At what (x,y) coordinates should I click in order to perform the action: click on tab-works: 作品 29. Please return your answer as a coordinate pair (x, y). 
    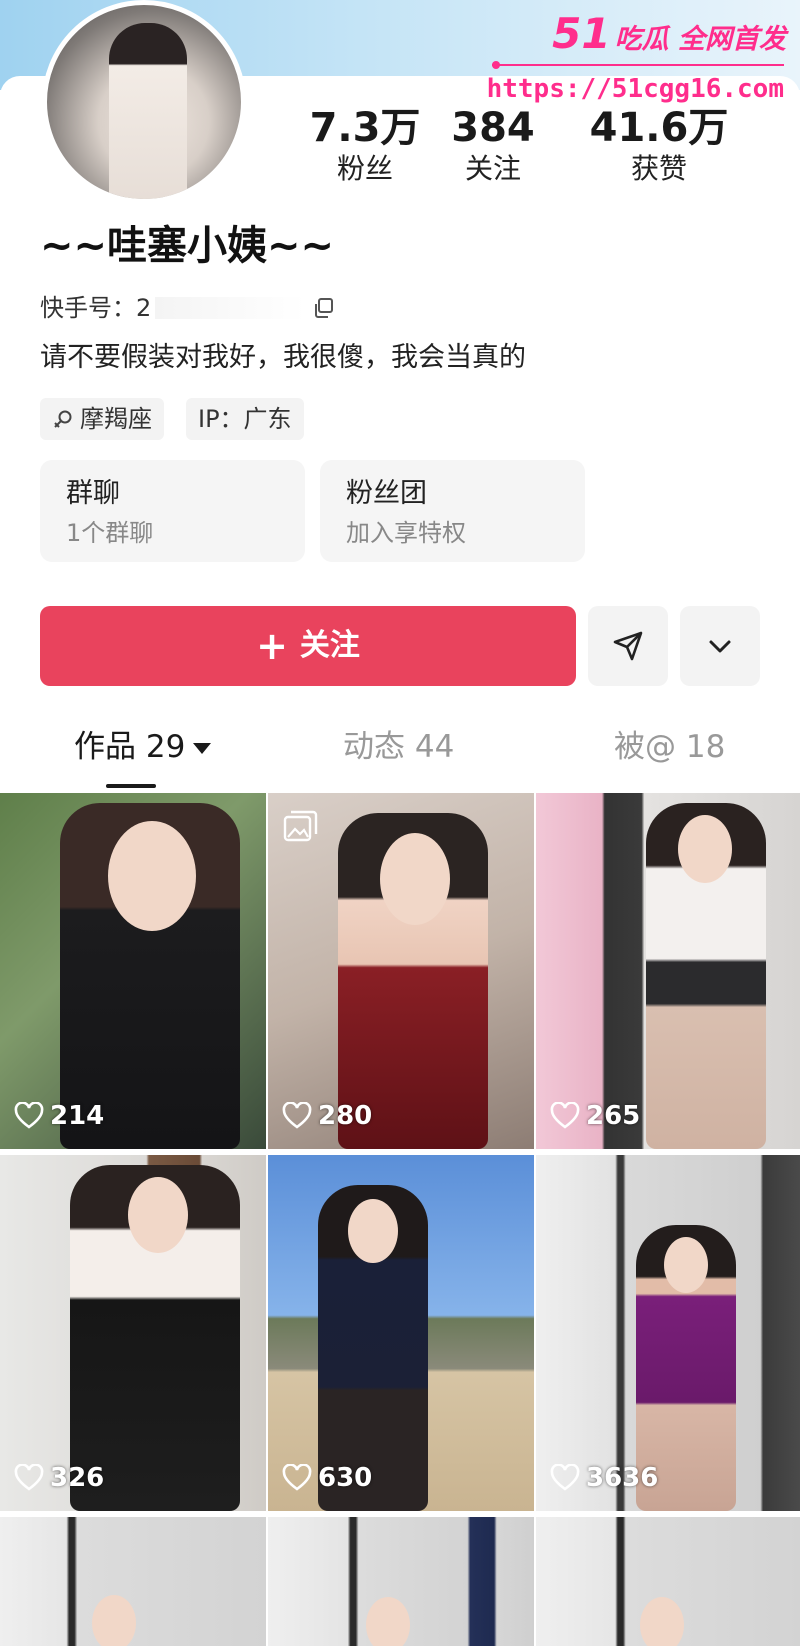
    Looking at the image, I should click on (143, 747).